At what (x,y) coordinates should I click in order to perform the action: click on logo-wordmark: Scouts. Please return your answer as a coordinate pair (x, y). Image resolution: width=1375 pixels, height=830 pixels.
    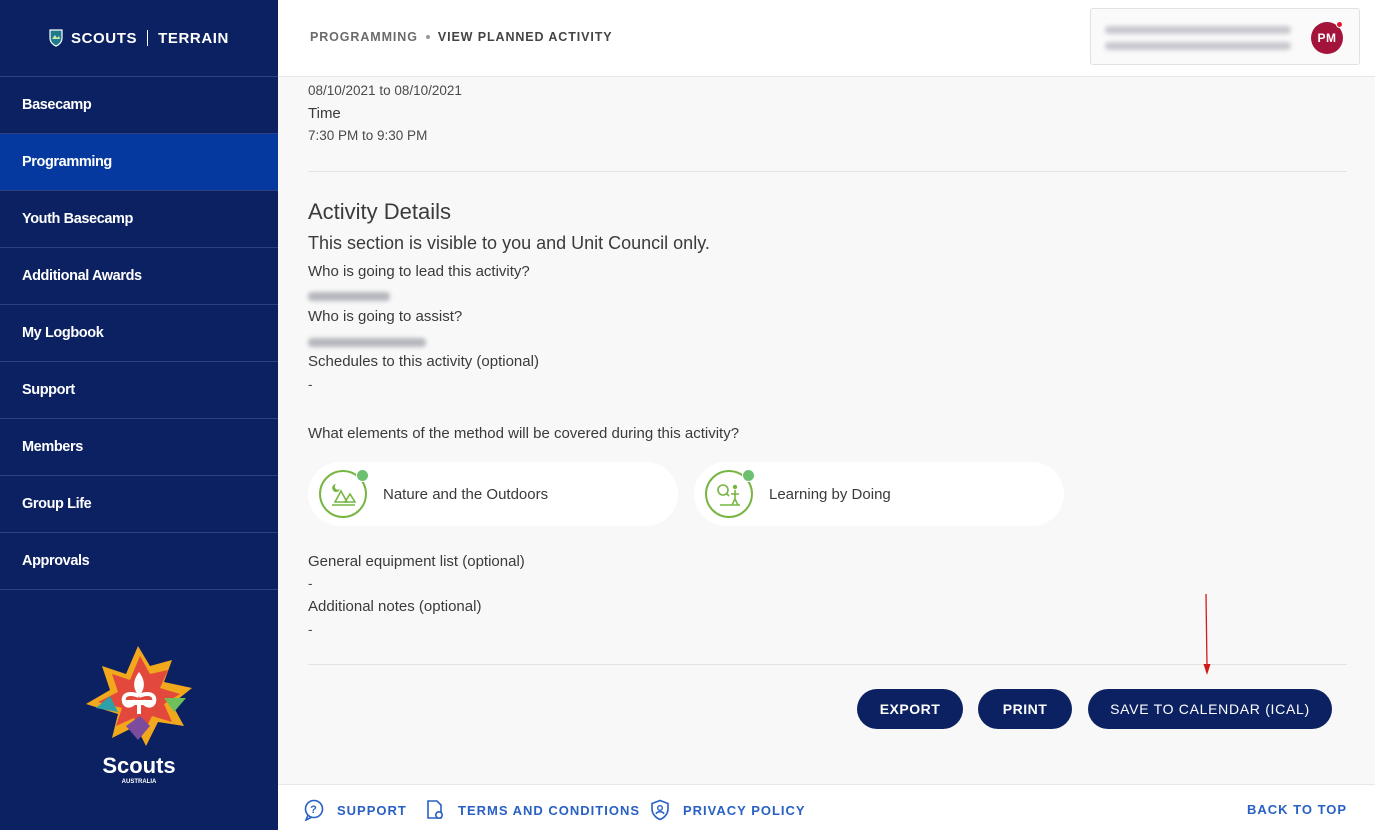
    Looking at the image, I should click on (138, 765).